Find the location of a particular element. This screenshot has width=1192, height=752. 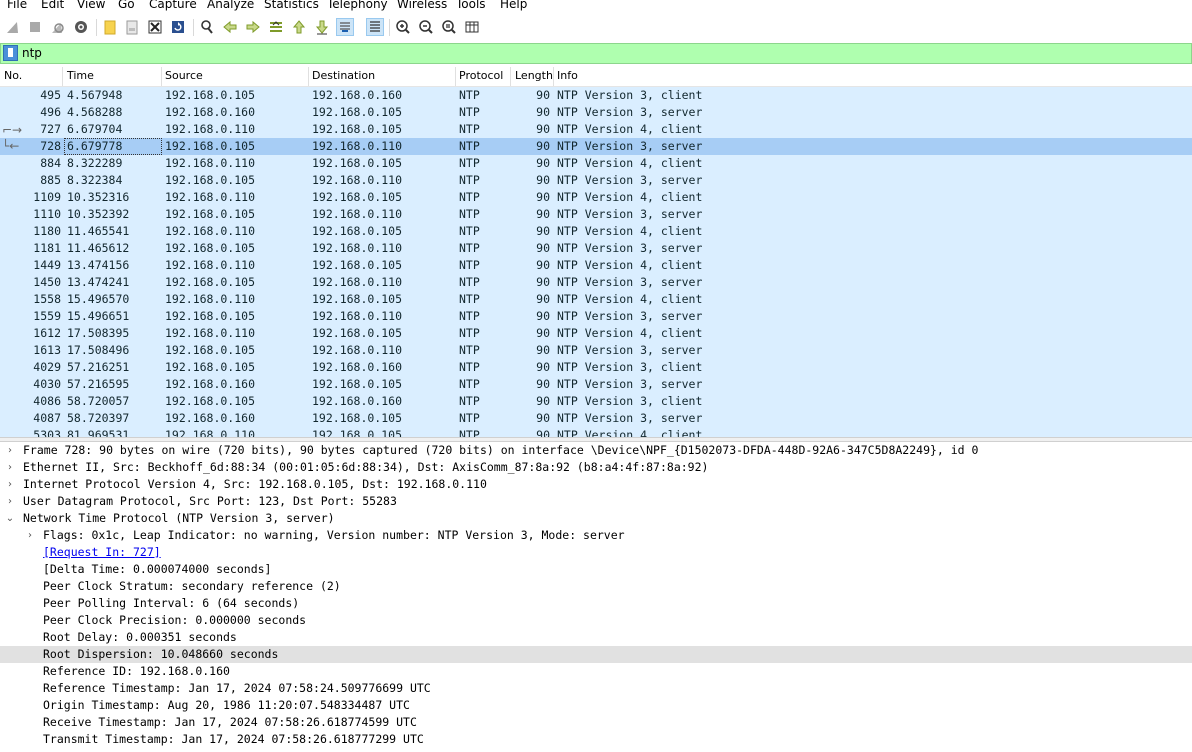

column-header-protocol: Protocol is located at coordinates (481, 75).